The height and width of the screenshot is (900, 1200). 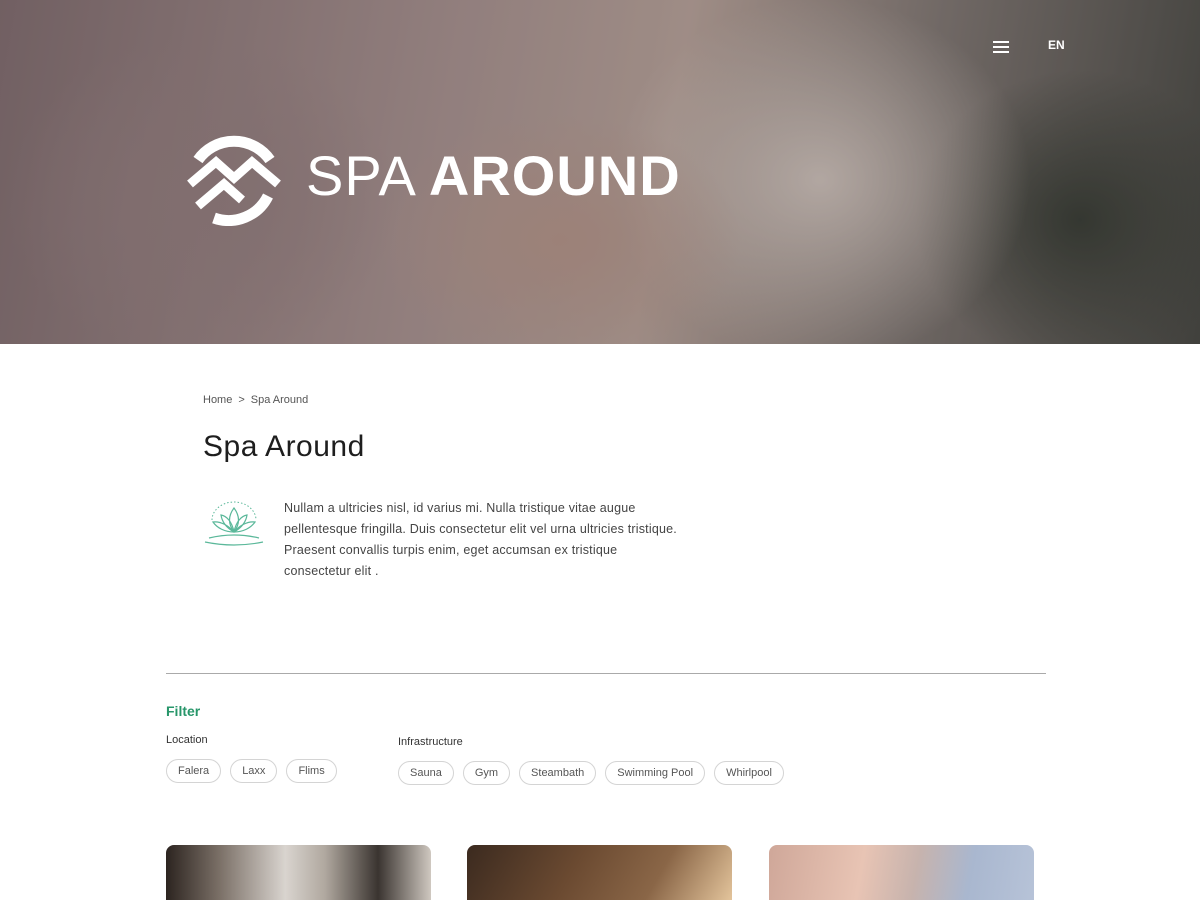 I want to click on section-divider, so click(x=606, y=673).